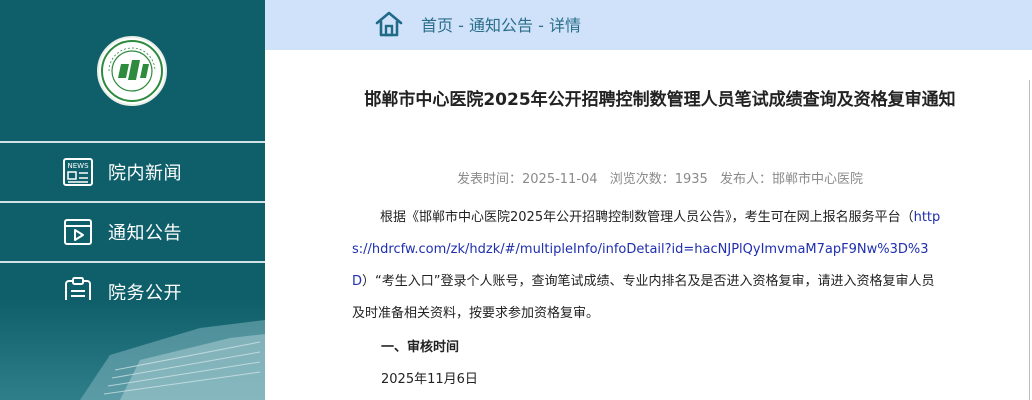  I want to click on breadcrumb-current: 详情, so click(564, 25).